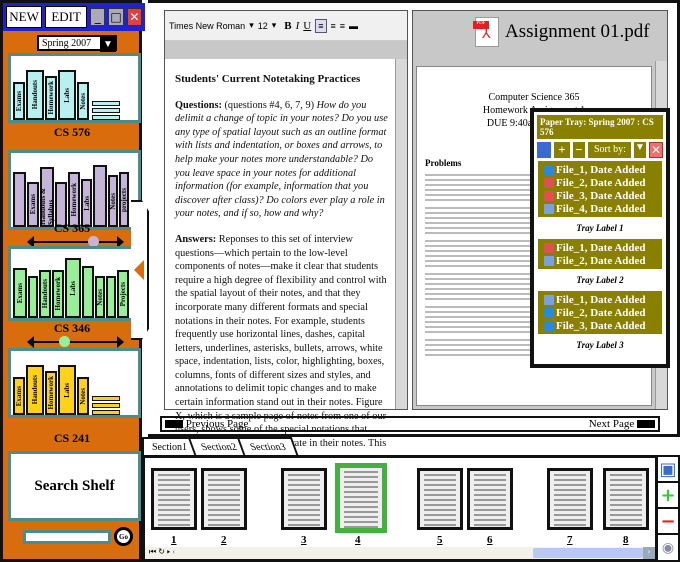 The height and width of the screenshot is (562, 680). I want to click on back-icon: ‹, so click(174, 551).